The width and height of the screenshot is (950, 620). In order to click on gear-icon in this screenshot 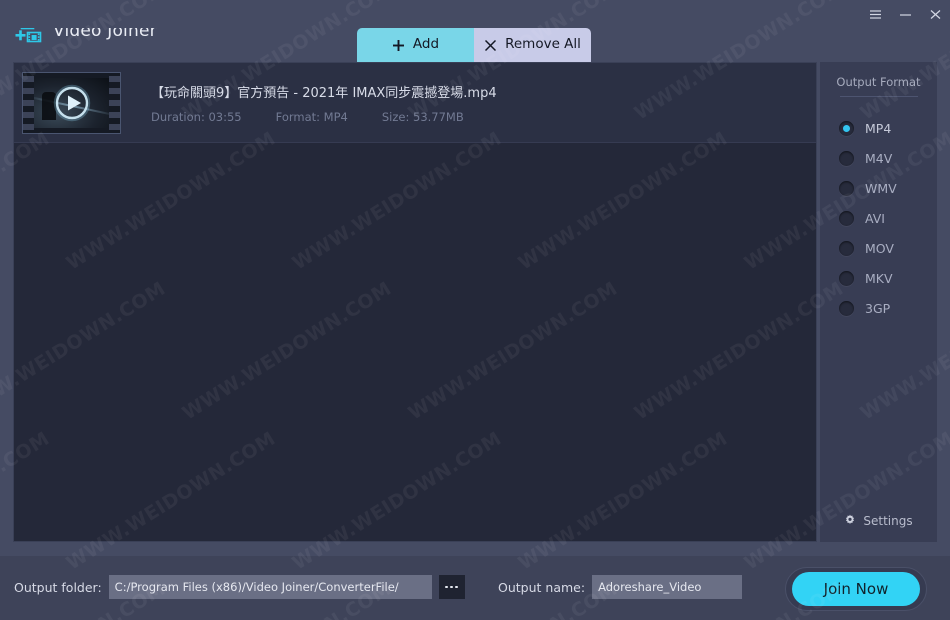, I will do `click(850, 520)`.